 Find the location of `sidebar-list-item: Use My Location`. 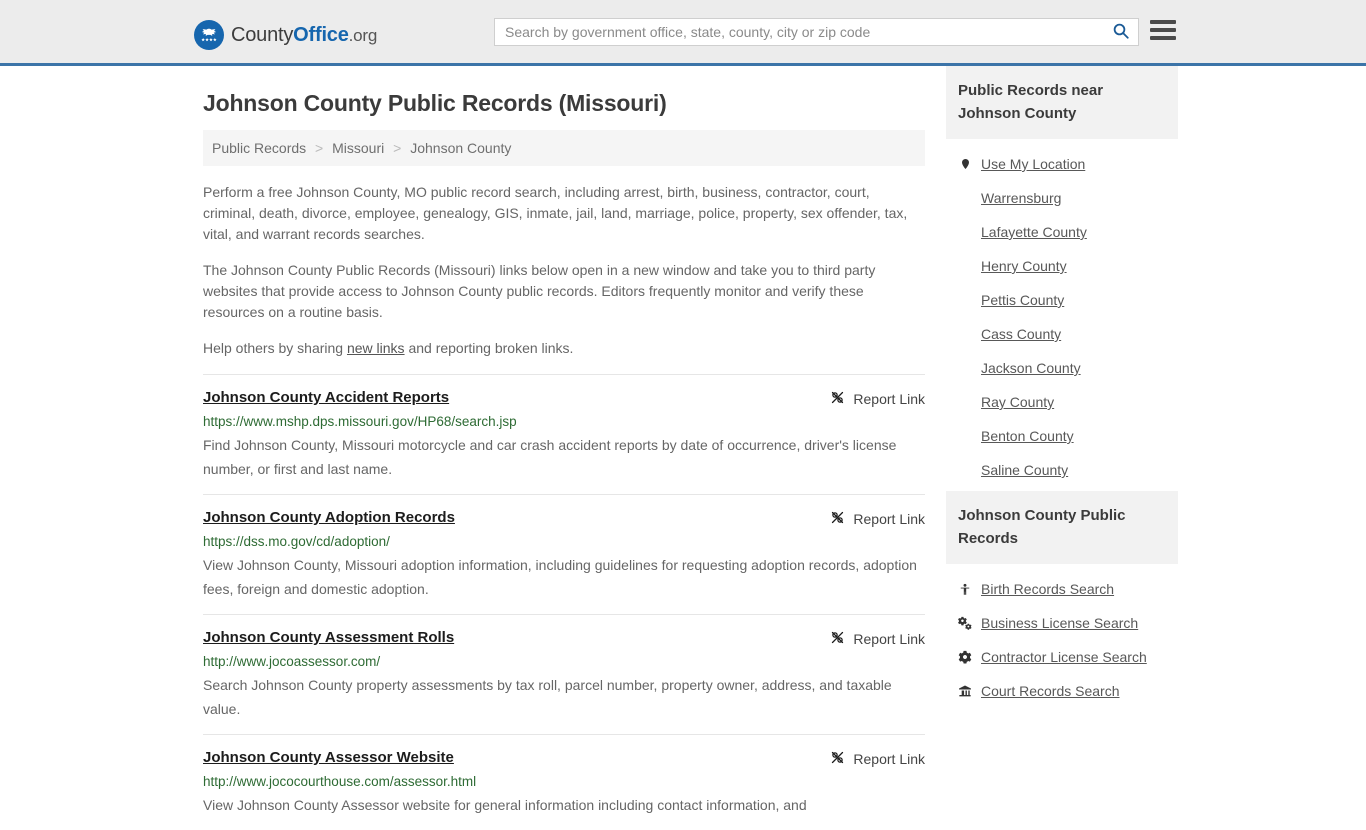

sidebar-list-item: Use My Location is located at coordinates (1068, 164).